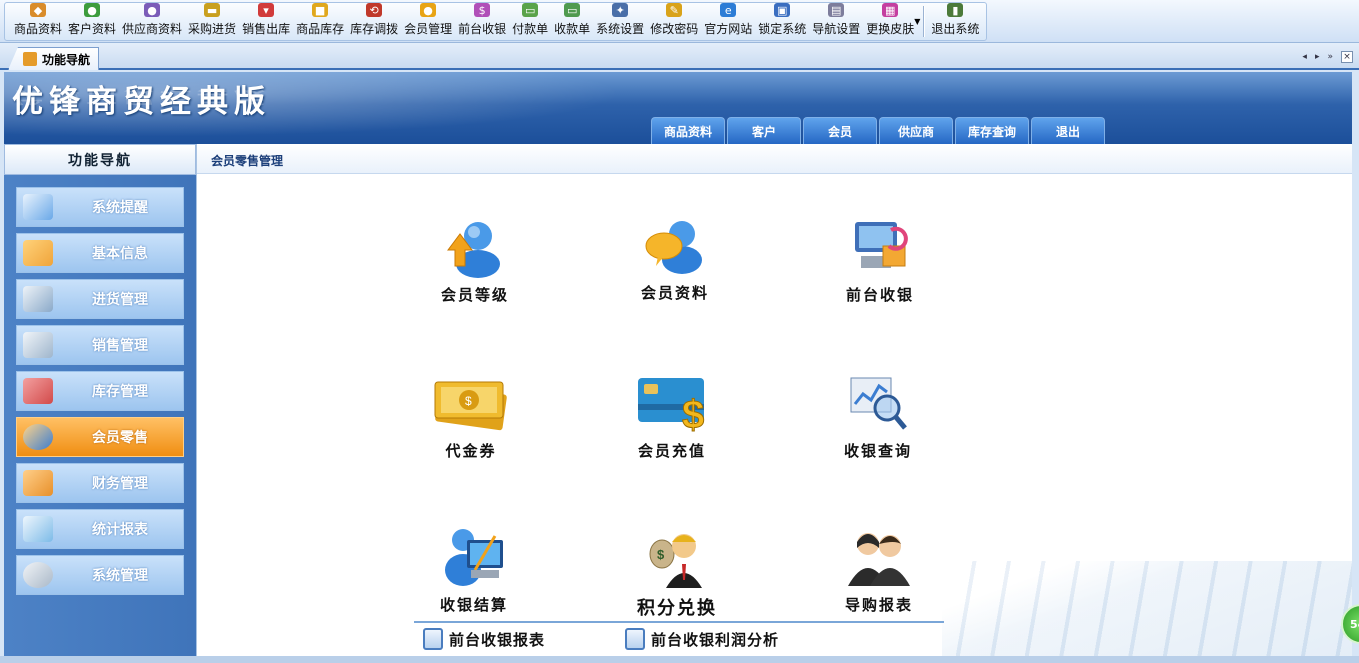  Describe the element at coordinates (702, 639) in the screenshot. I see `link-front-cashier-profit-analysis: 前台收银利润分析` at that location.